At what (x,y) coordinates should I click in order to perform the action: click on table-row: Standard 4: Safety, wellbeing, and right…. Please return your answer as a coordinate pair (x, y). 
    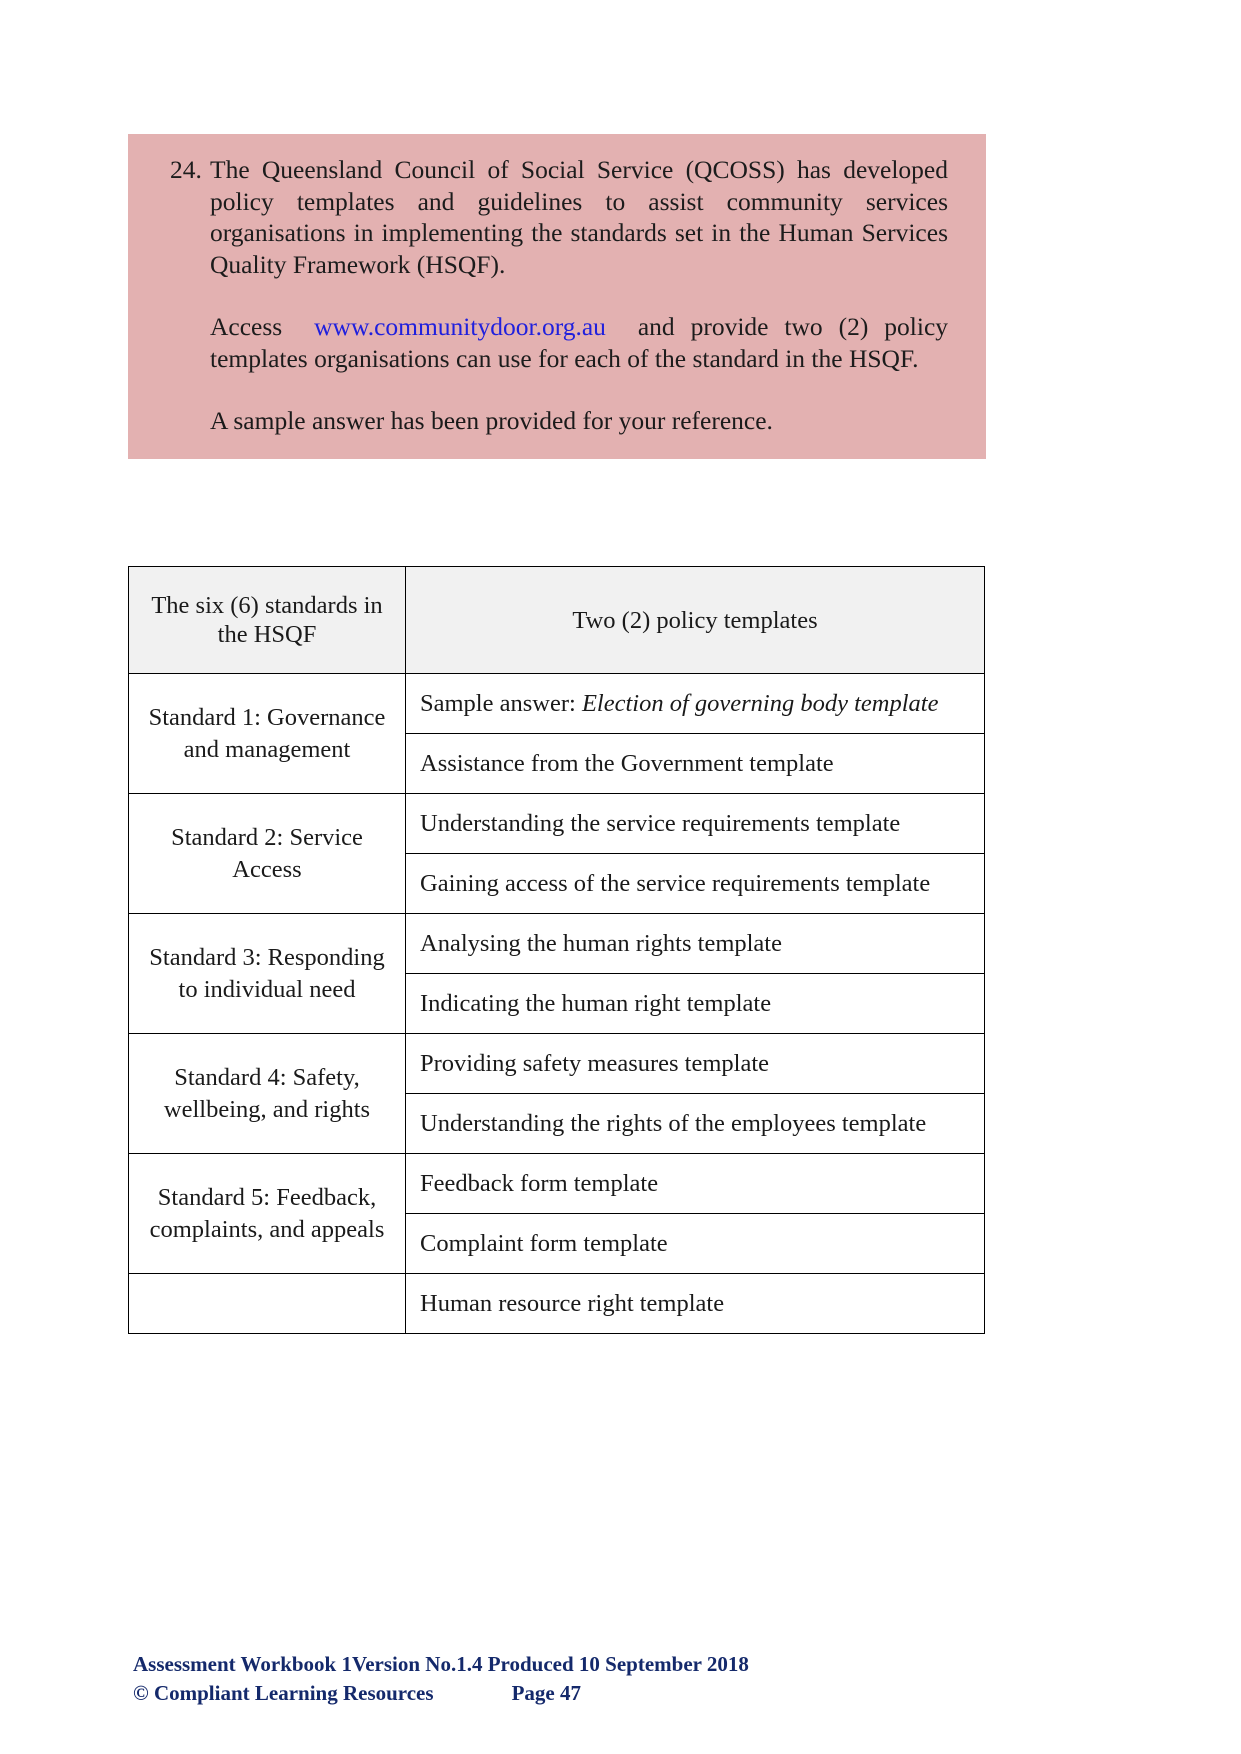
    Looking at the image, I should click on (556, 1093).